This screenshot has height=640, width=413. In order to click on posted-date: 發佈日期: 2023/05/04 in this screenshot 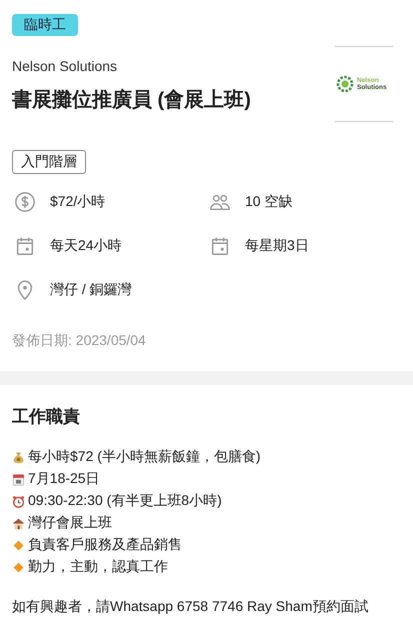, I will do `click(79, 341)`.